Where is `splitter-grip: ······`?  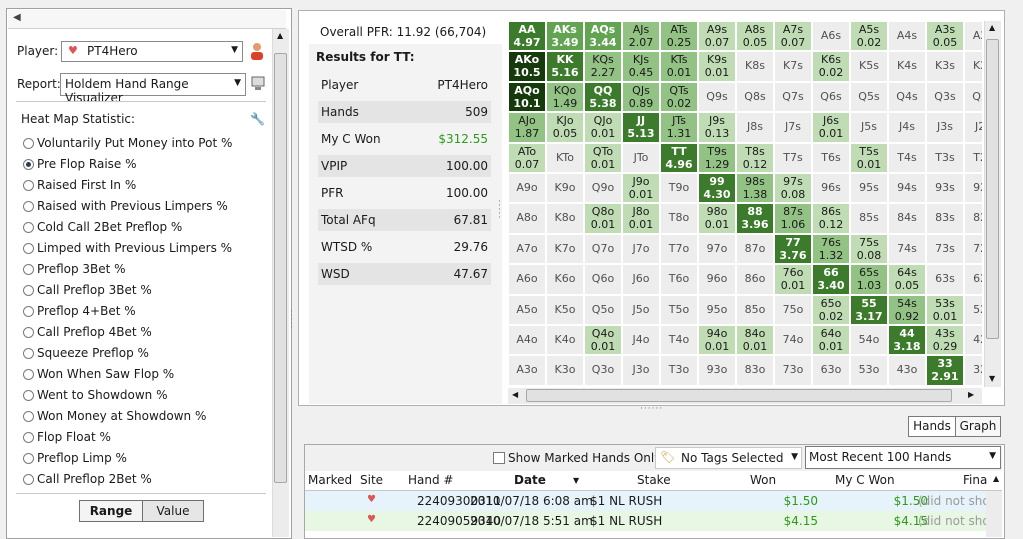
splitter-grip: ······ is located at coordinates (651, 409).